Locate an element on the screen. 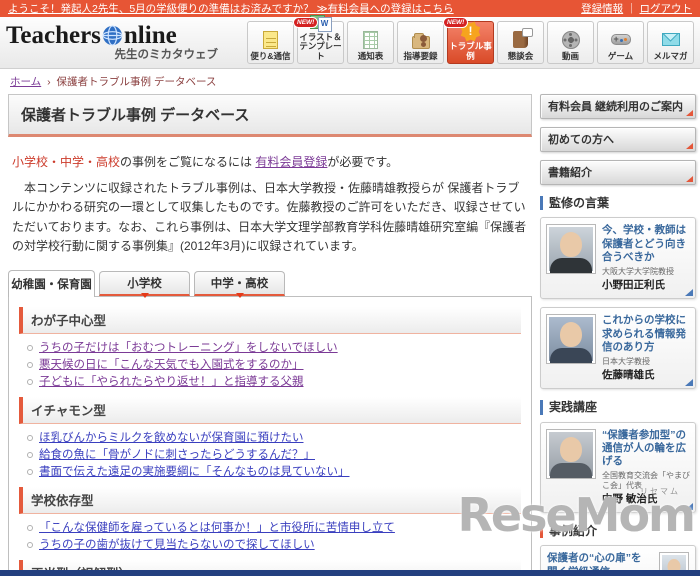 The image size is (700, 576). card-name: 小野田正利氏 is located at coordinates (633, 285).